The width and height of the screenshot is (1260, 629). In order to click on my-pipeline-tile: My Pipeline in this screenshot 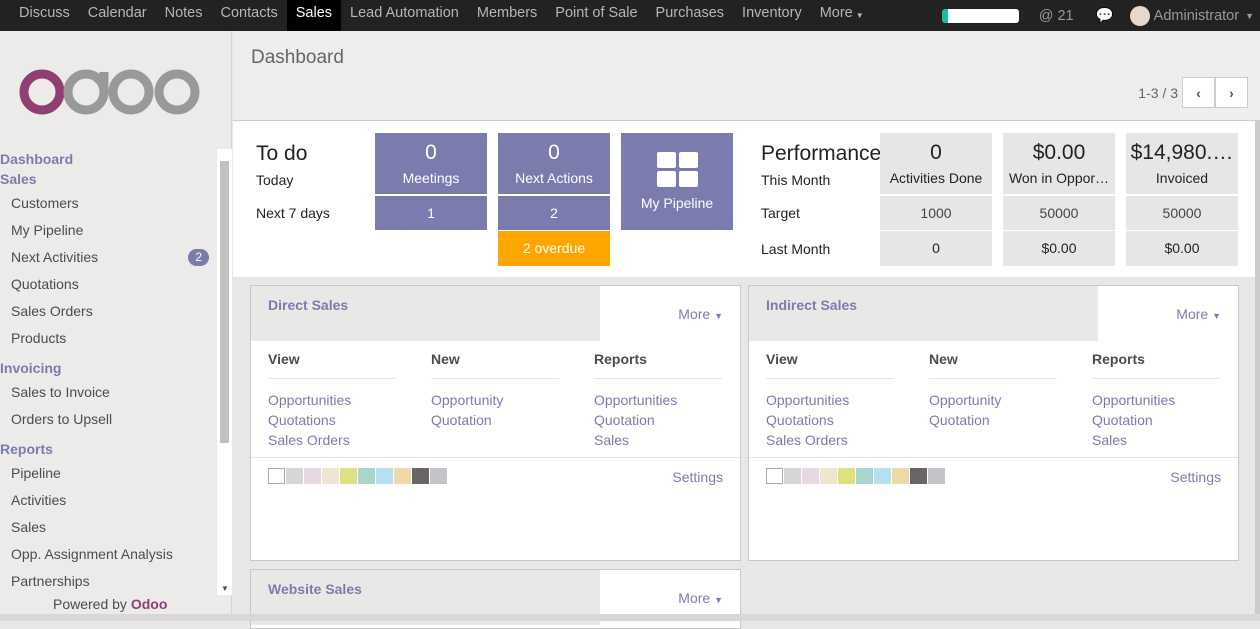, I will do `click(677, 181)`.